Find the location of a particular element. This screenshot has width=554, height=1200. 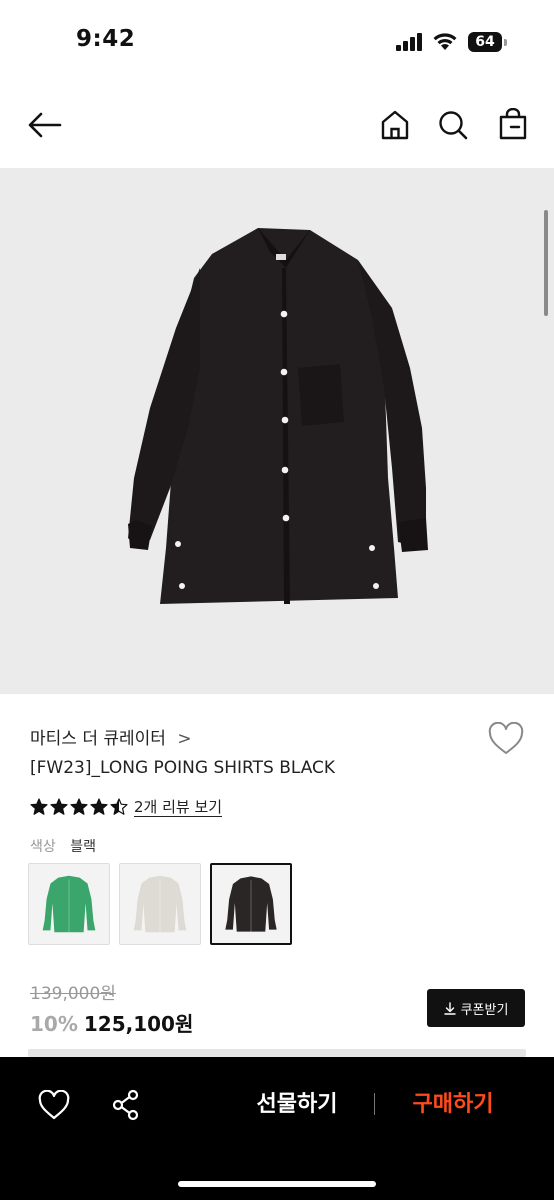

battery-level: 64 is located at coordinates (485, 42).